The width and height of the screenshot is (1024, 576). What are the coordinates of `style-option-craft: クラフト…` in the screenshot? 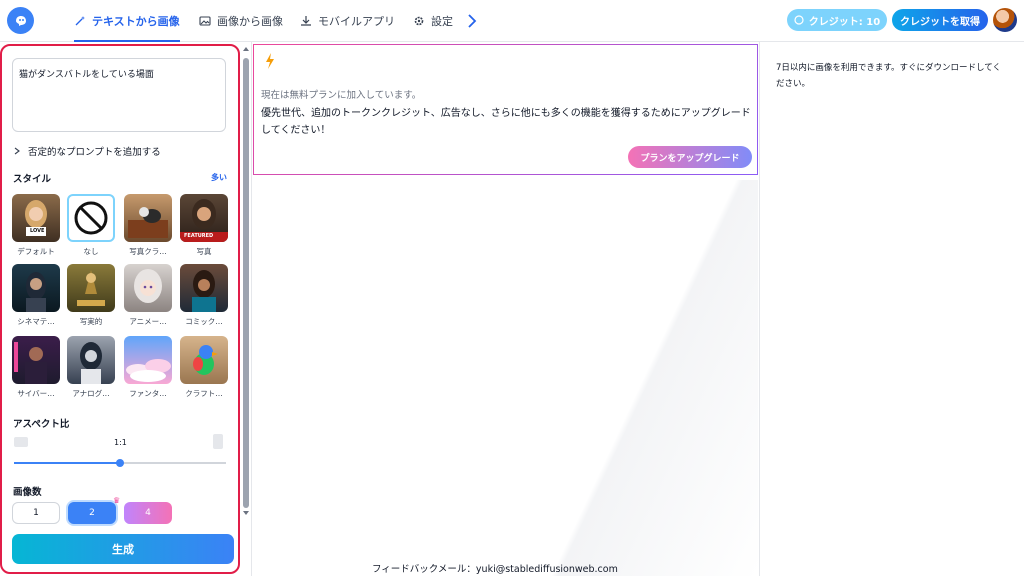 It's located at (205, 367).